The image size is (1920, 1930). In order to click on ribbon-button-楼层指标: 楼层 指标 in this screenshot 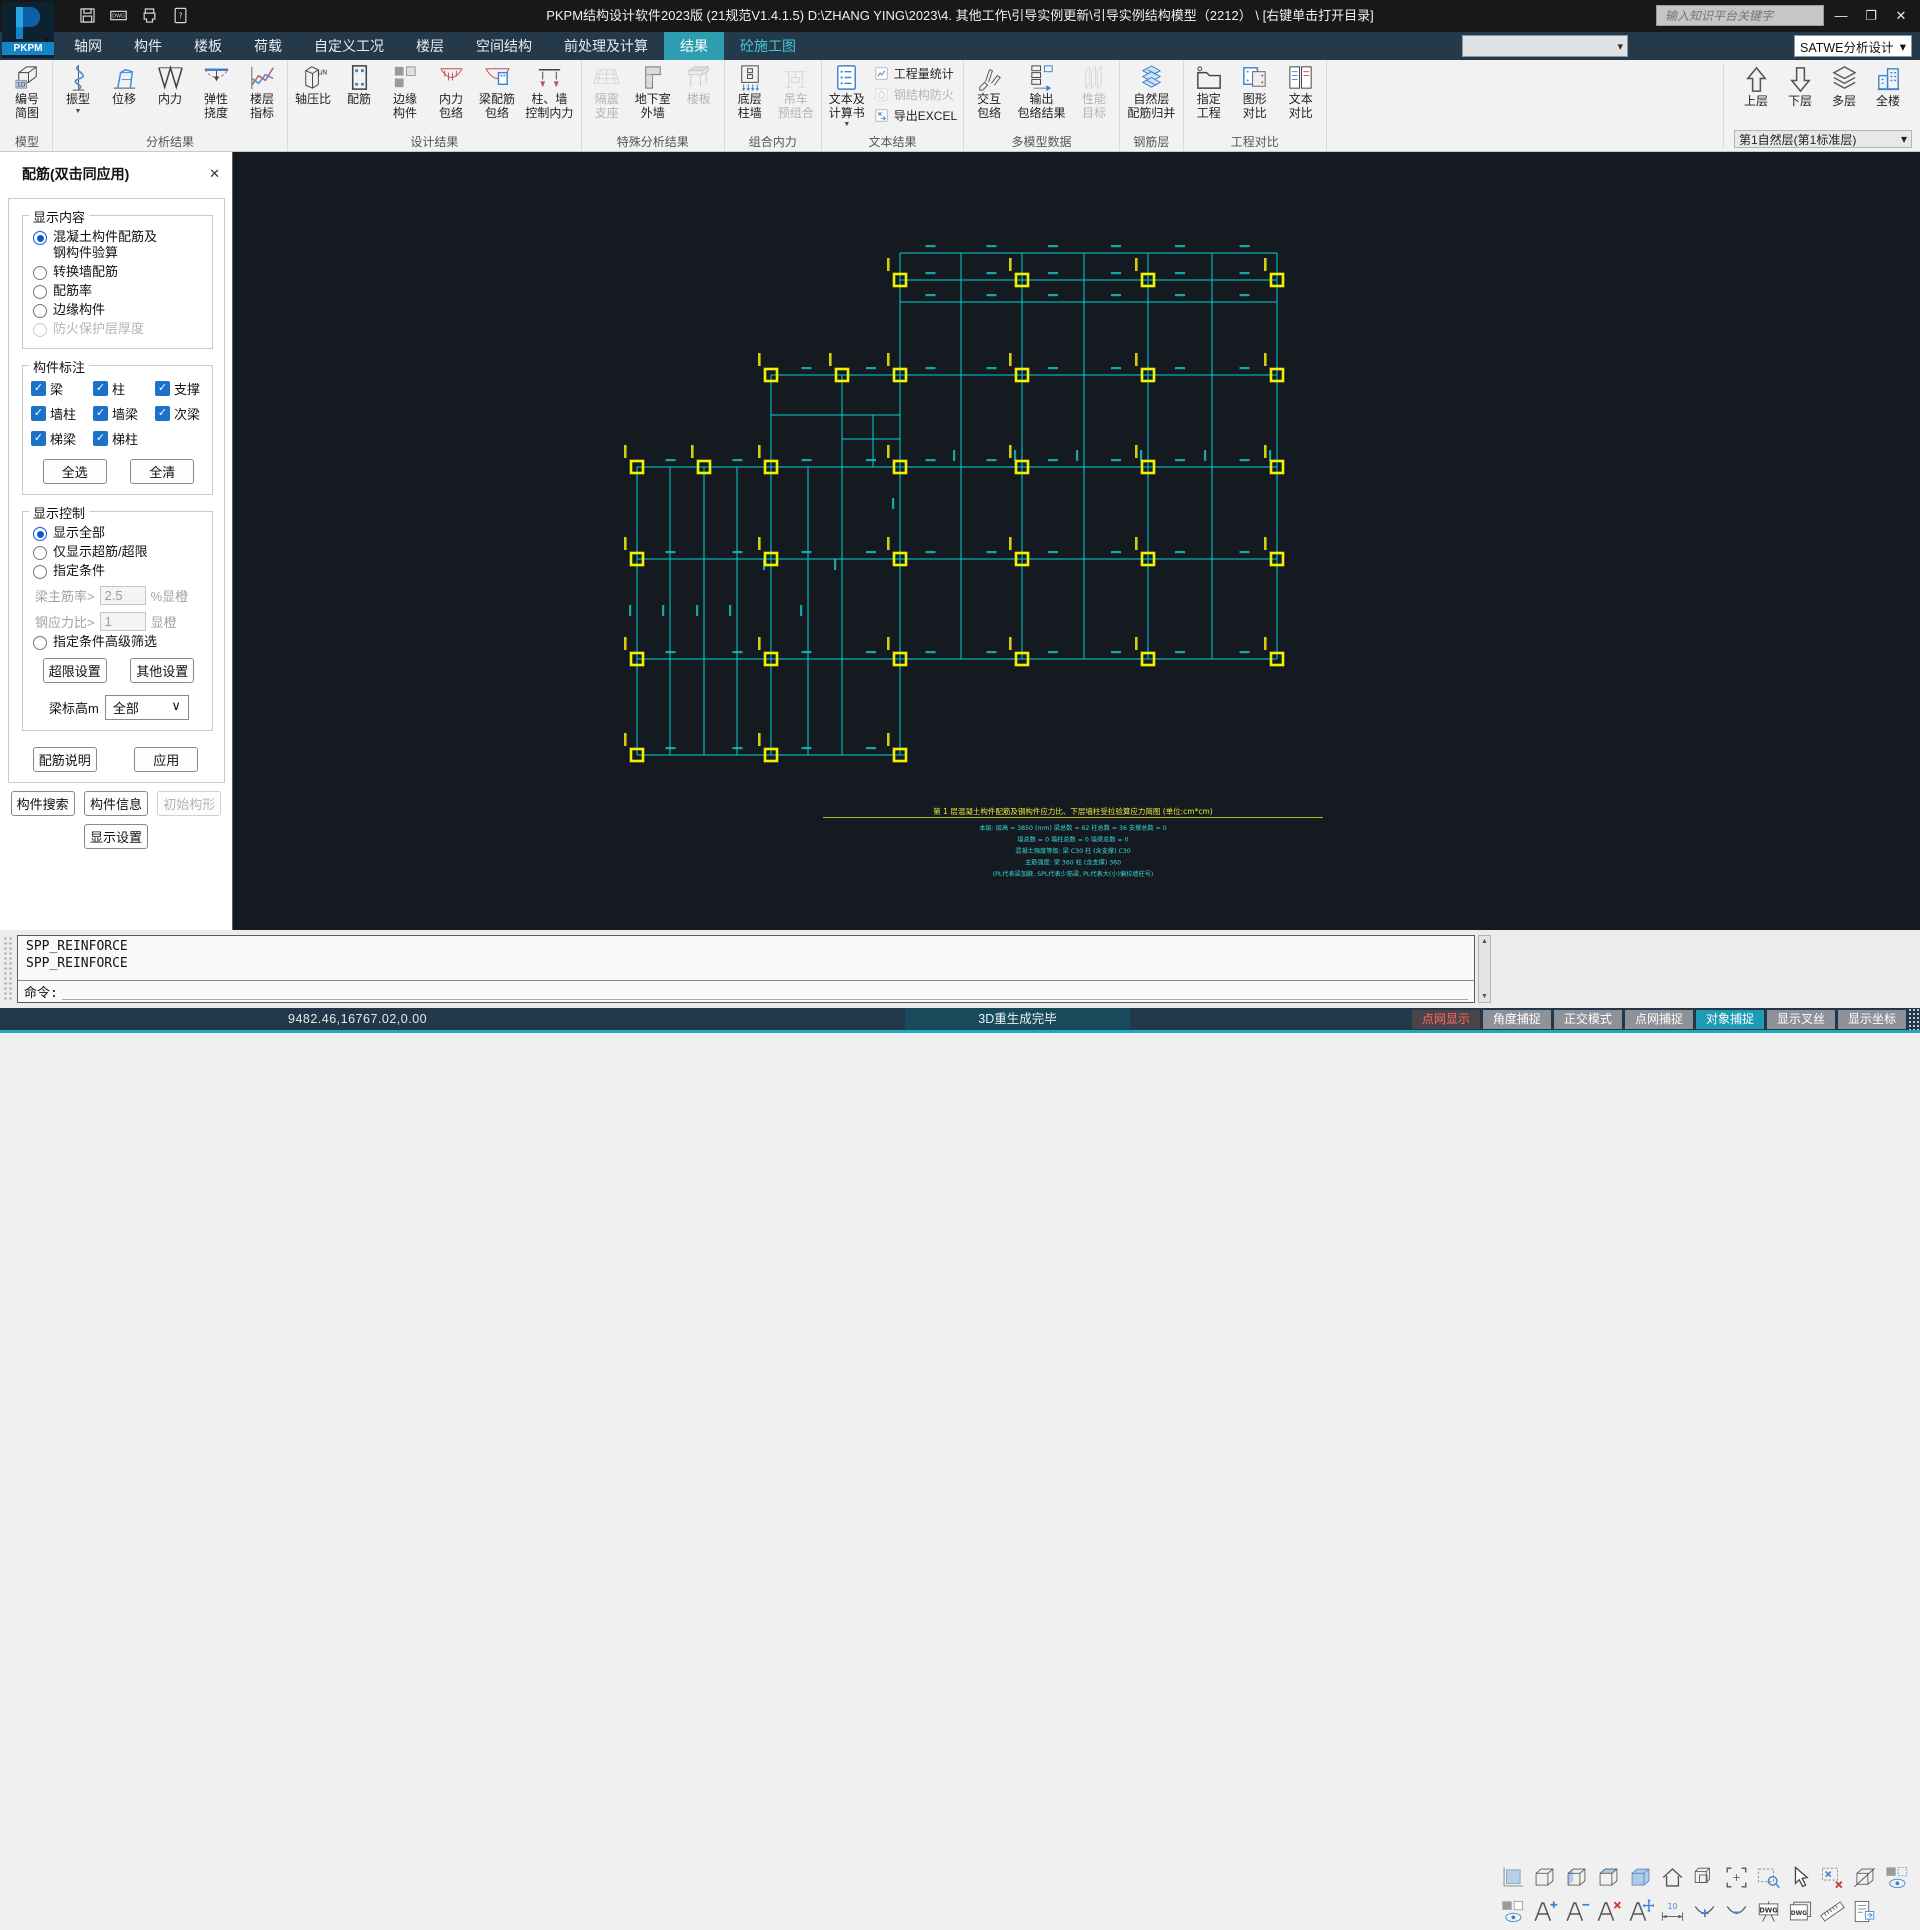, I will do `click(262, 90)`.